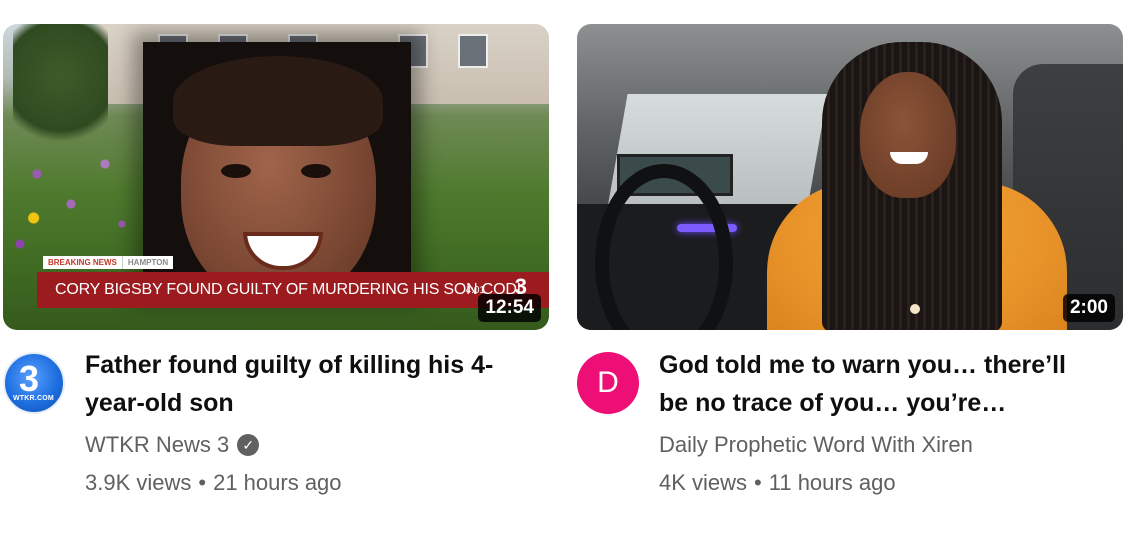 This screenshot has height=545, width=1125. I want to click on video-stats: 3.9K views • 21 hours ago, so click(305, 483).